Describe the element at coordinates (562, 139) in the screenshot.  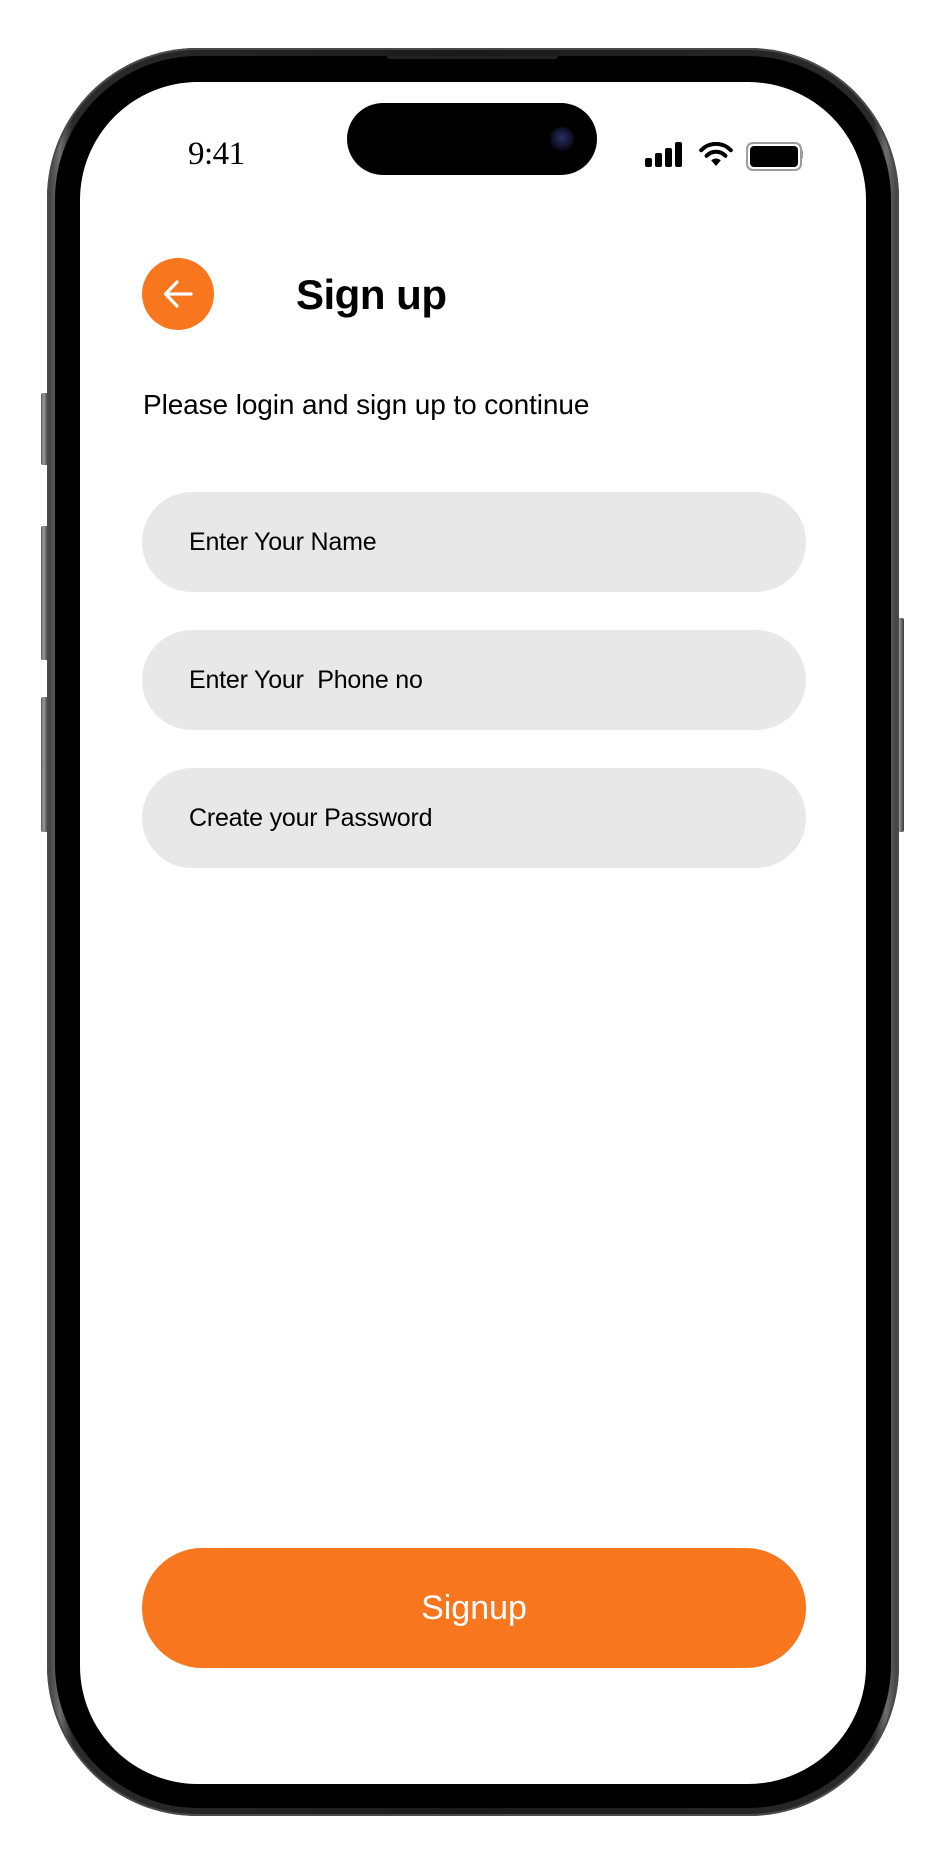
I see `camera-icon` at that location.